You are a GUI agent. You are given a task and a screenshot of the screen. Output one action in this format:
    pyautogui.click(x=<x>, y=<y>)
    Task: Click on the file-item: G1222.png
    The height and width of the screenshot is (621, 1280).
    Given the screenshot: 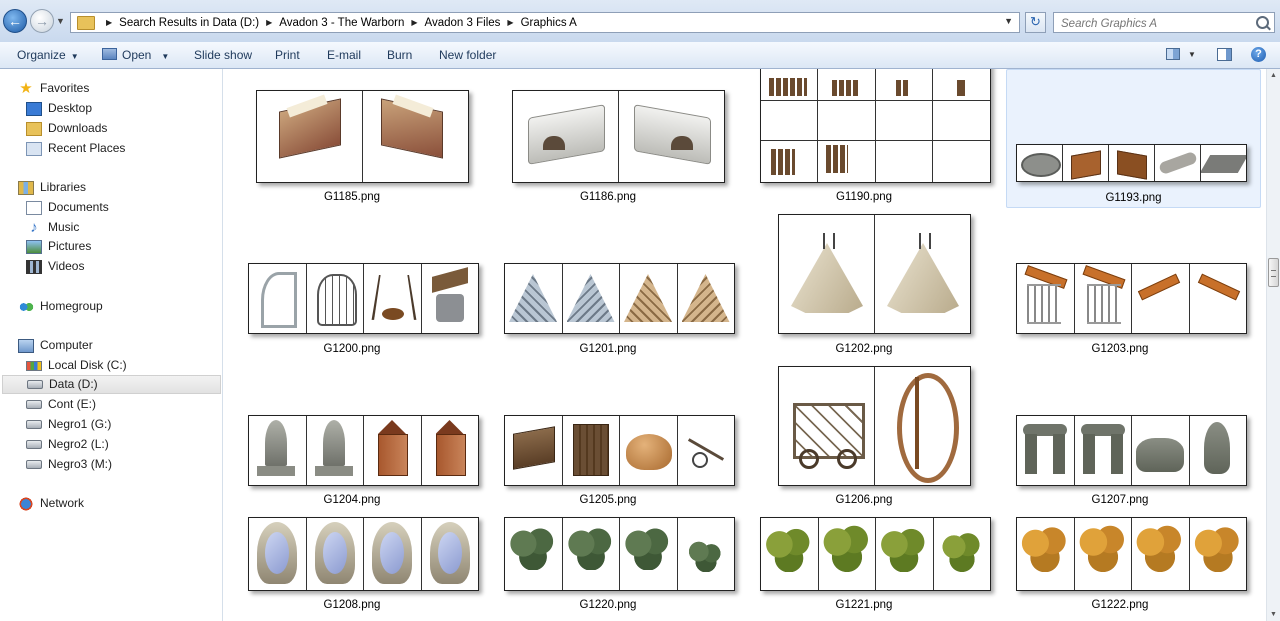 What is the action you would take?
    pyautogui.click(x=1120, y=568)
    